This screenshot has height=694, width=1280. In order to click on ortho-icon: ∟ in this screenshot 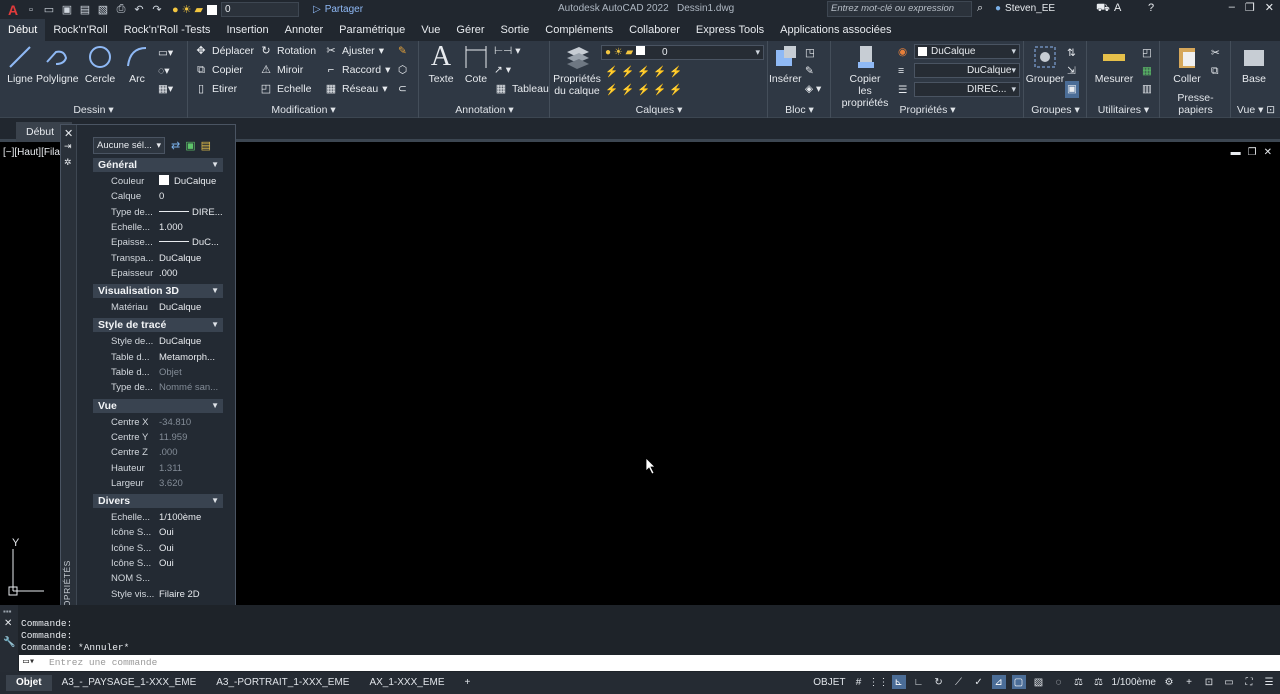, I will do `click(919, 682)`.